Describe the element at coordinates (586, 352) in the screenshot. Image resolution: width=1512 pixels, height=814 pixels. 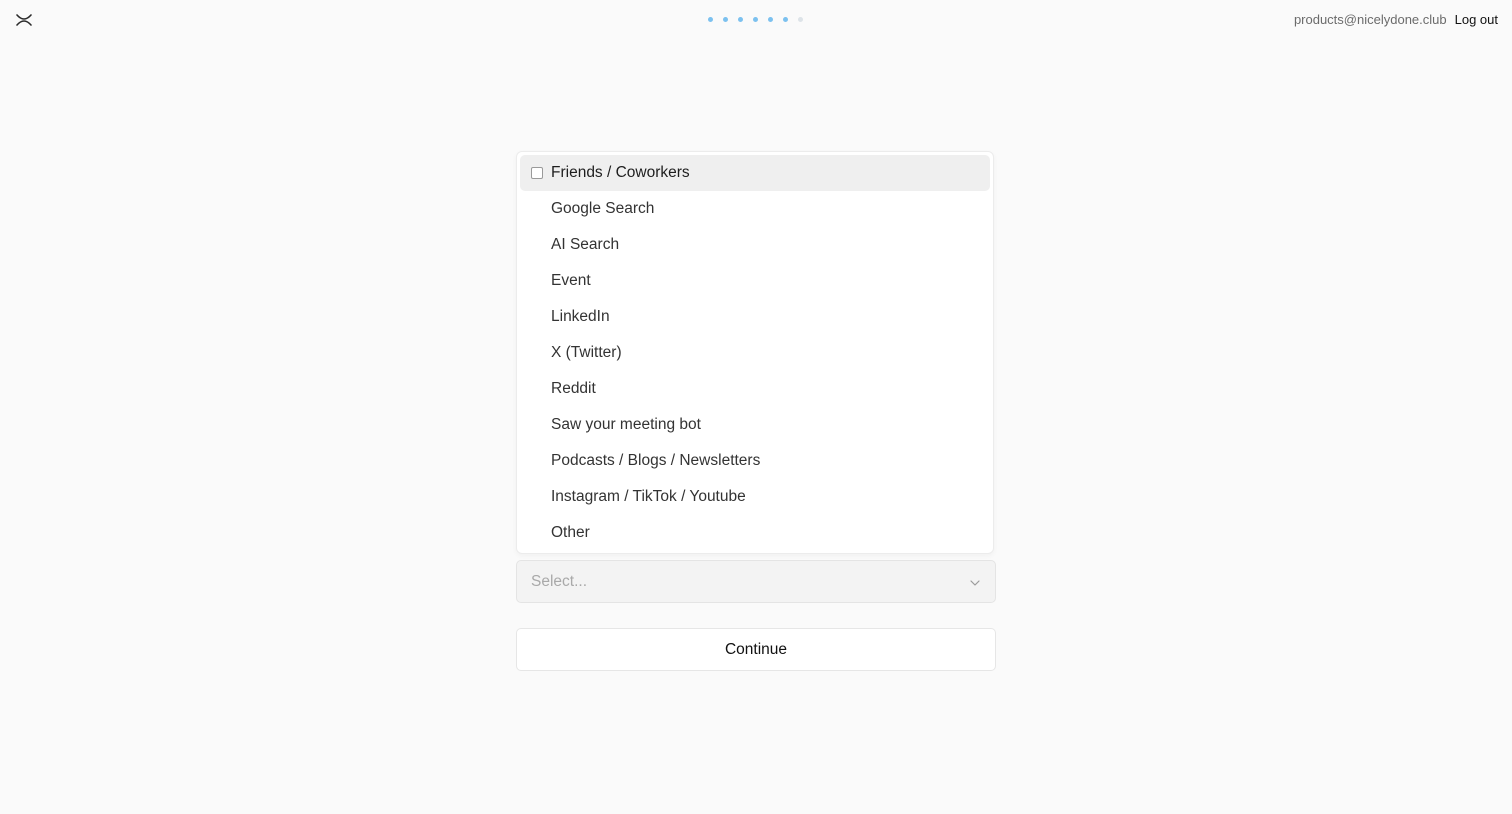
I see `option-label: X (Twitter)` at that location.